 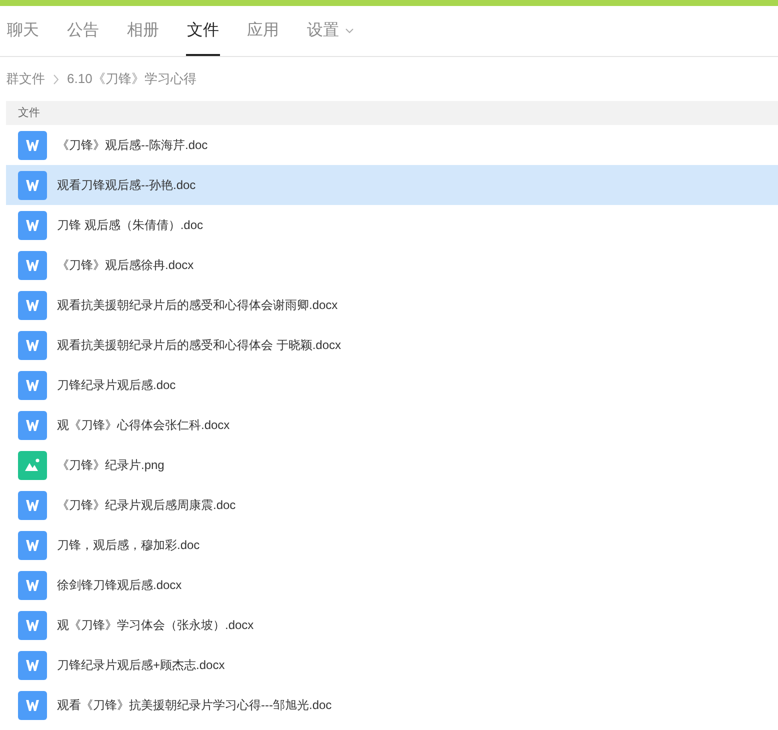 What do you see at coordinates (23, 37) in the screenshot?
I see `tab: 聊天` at bounding box center [23, 37].